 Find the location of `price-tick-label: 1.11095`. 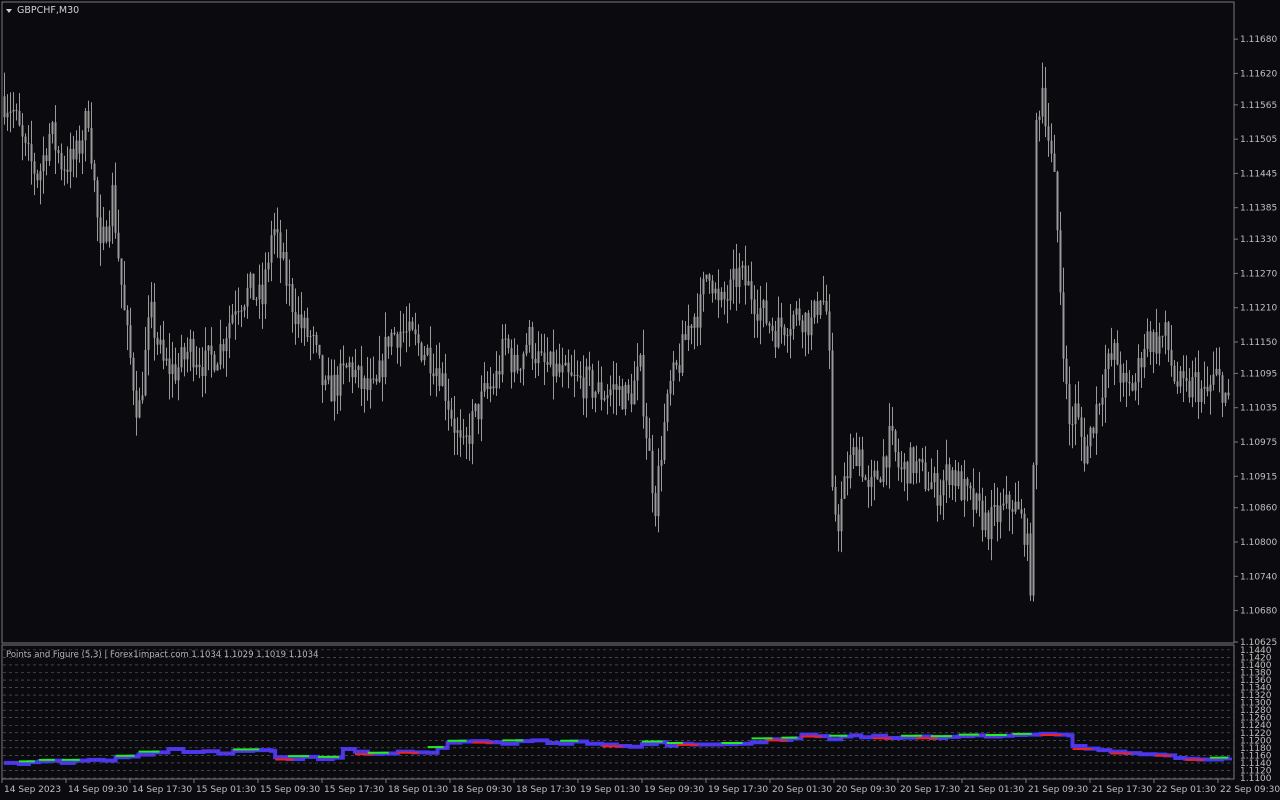

price-tick-label: 1.11095 is located at coordinates (1258, 374).